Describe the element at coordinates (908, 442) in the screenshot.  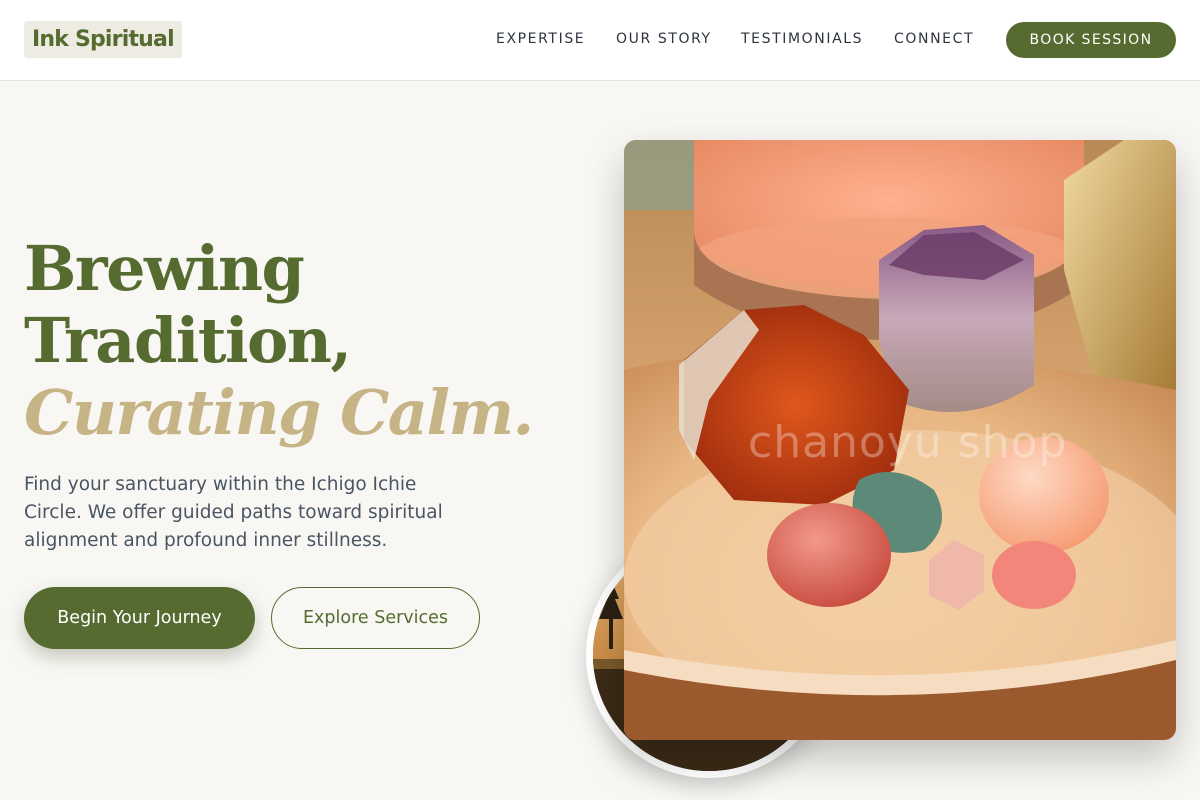
I see `image-watermark: chanoyu shop` at that location.